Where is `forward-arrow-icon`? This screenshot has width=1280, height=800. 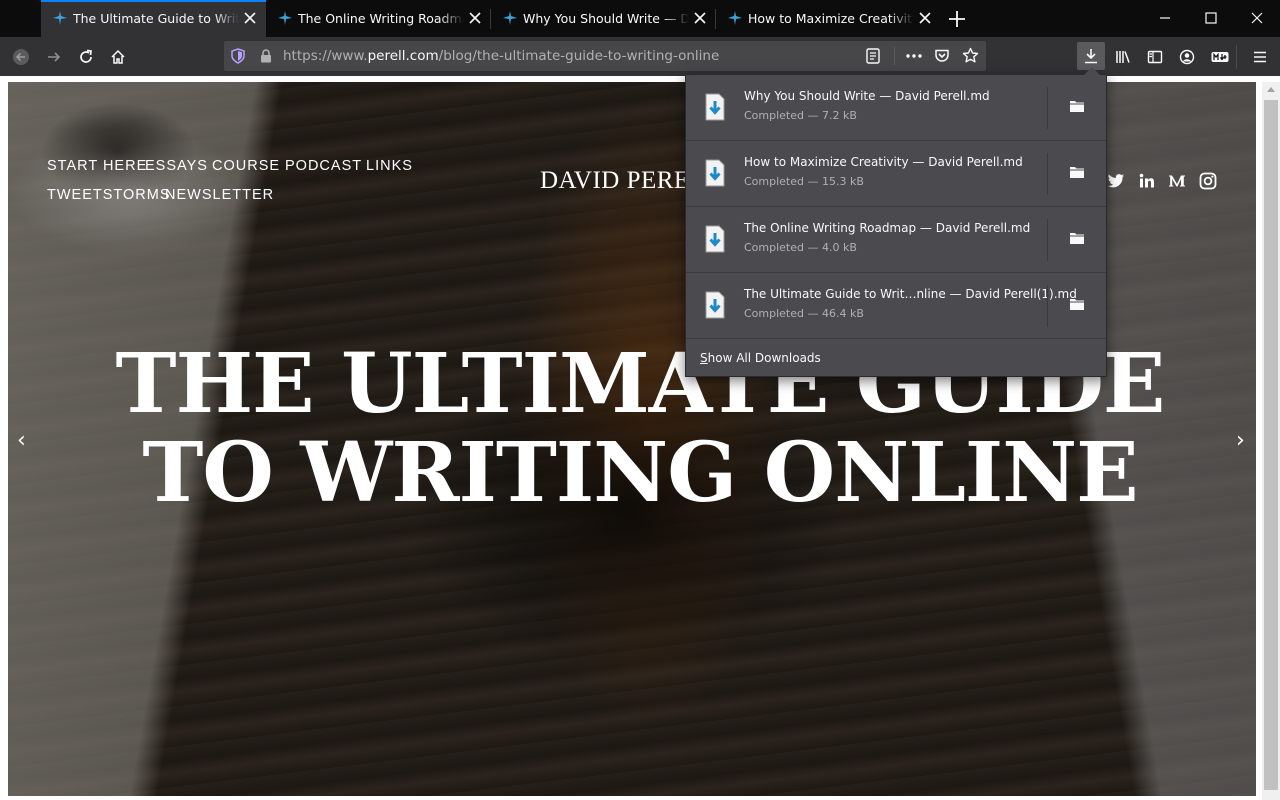 forward-arrow-icon is located at coordinates (54, 57).